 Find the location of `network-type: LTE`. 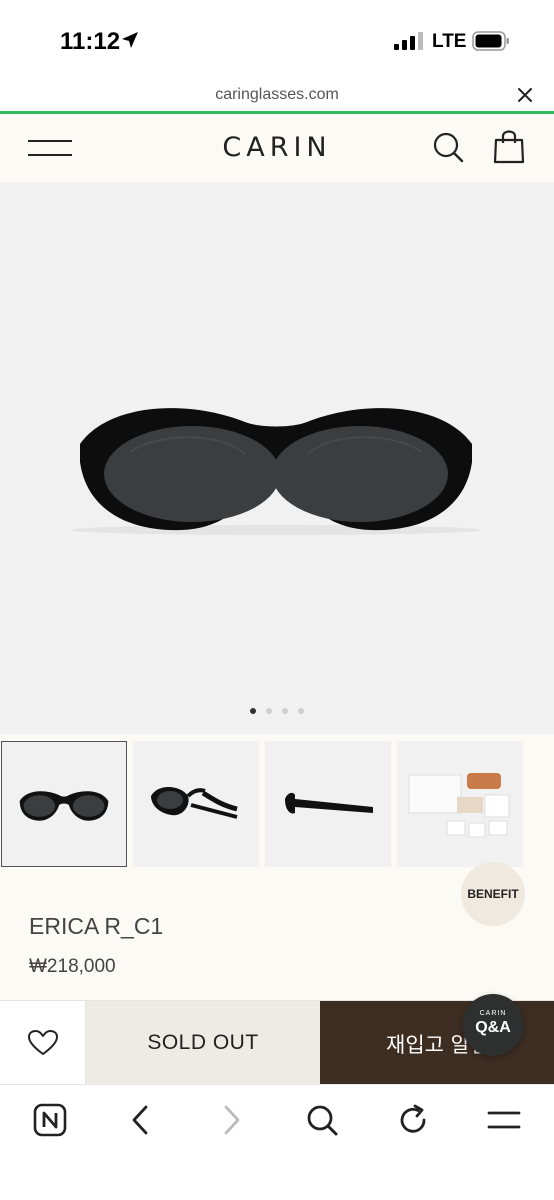

network-type: LTE is located at coordinates (449, 41).